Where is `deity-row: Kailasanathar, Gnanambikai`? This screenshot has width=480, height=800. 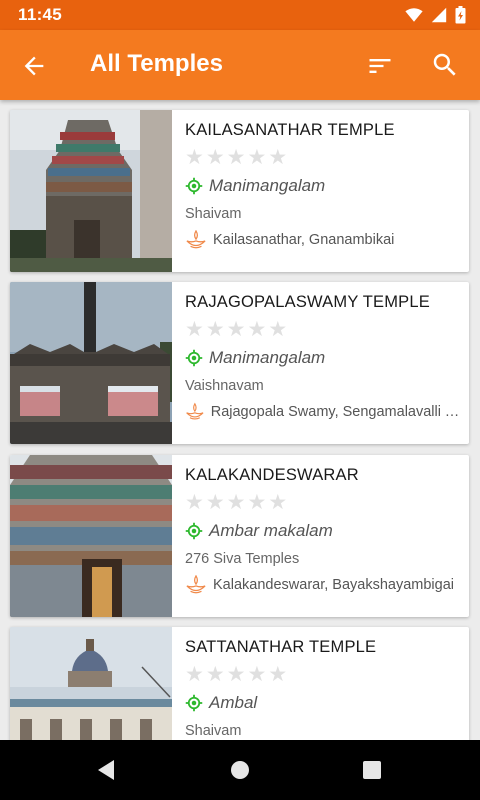 deity-row: Kailasanathar, Gnanambikai is located at coordinates (323, 240).